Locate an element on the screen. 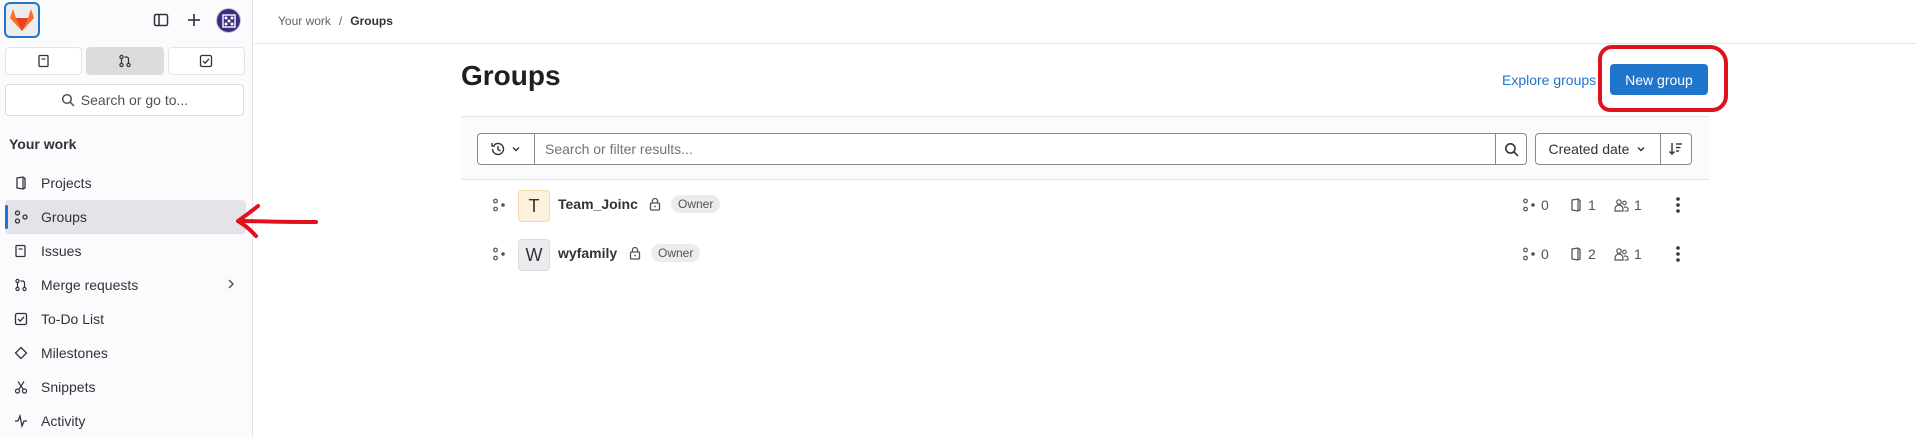  sidebar-header is located at coordinates (126, 21).